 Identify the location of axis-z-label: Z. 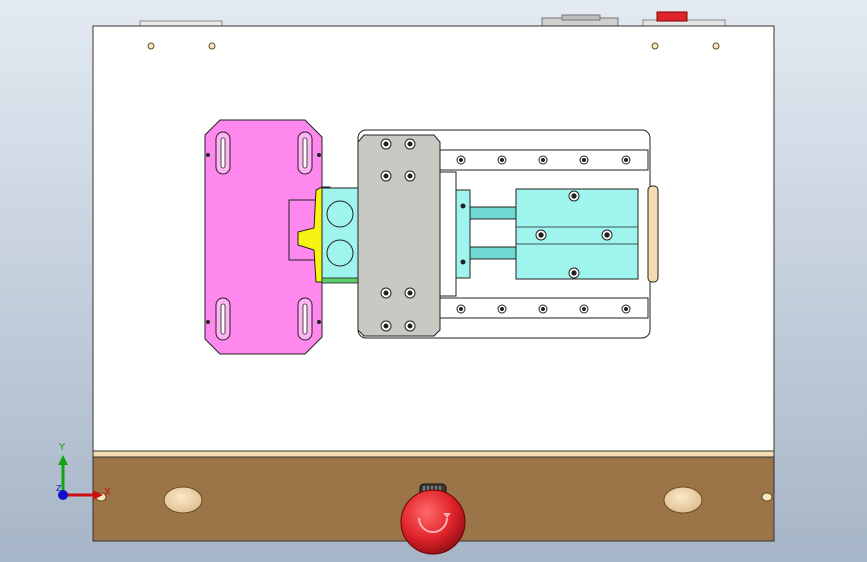
(59, 488).